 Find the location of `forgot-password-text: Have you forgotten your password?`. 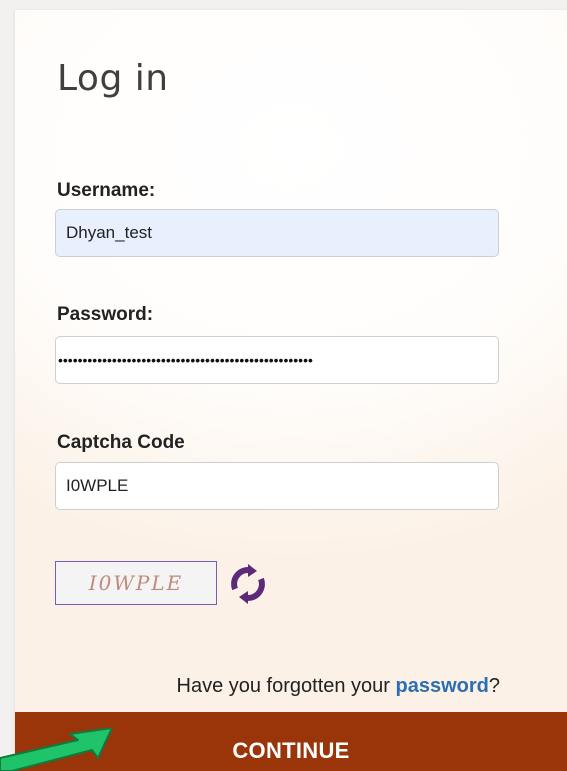

forgot-password-text: Have you forgotten your password? is located at coordinates (339, 686).